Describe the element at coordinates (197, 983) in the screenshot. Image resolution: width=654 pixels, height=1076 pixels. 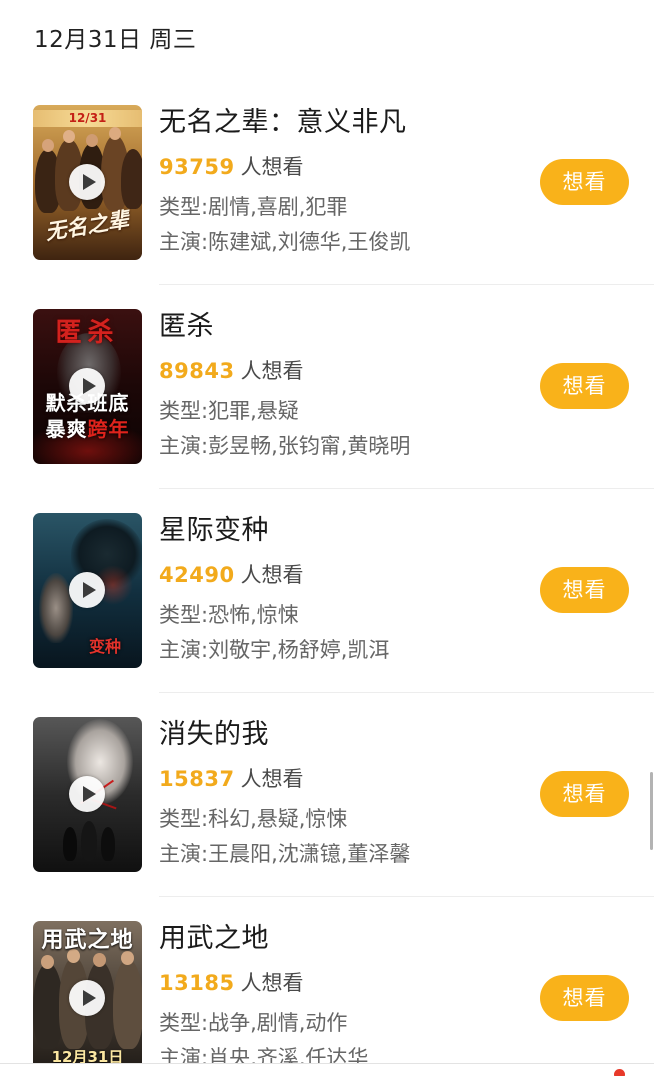
I see `want-count: 13185` at that location.